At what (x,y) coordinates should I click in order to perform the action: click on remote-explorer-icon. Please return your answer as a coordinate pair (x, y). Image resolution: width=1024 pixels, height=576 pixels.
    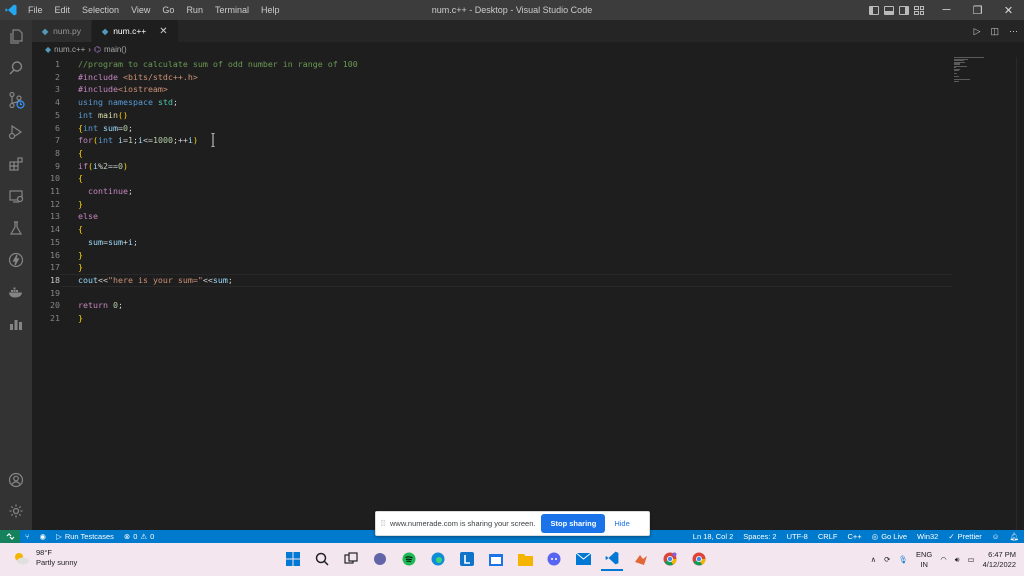
    Looking at the image, I should click on (16, 196).